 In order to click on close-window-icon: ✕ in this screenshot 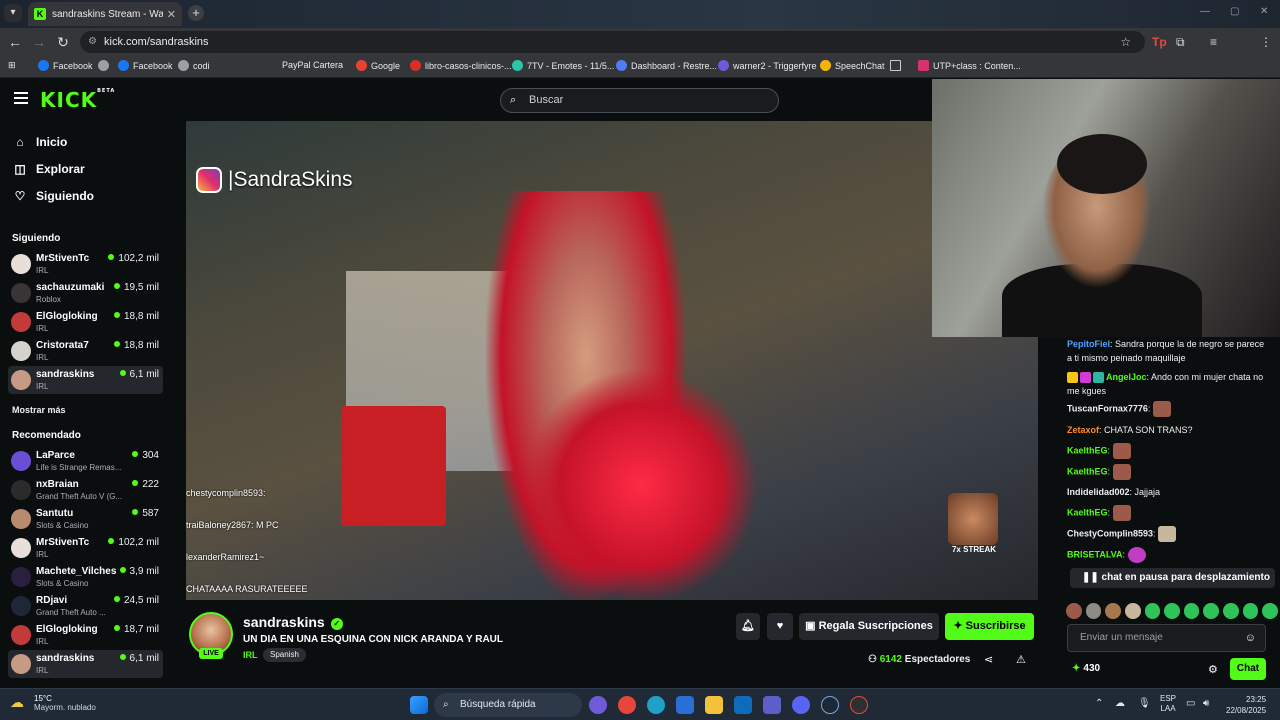, I will do `click(1264, 11)`.